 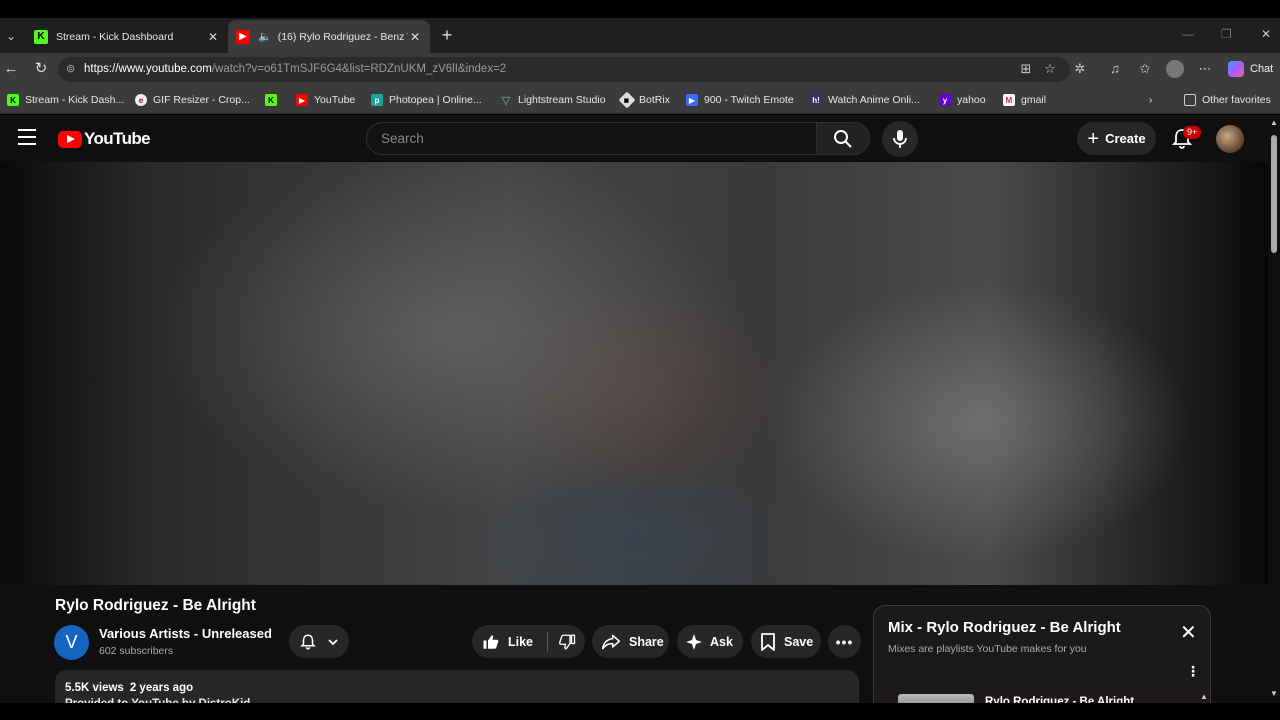 What do you see at coordinates (1093, 138) in the screenshot?
I see `plus-icon: +` at bounding box center [1093, 138].